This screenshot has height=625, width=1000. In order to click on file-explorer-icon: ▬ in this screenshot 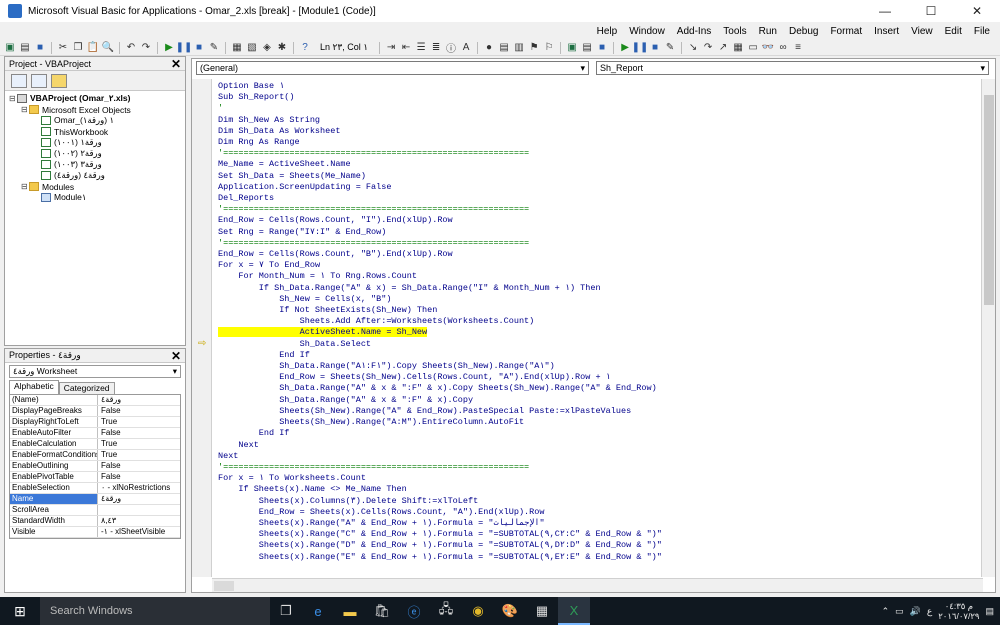, I will do `click(350, 611)`.